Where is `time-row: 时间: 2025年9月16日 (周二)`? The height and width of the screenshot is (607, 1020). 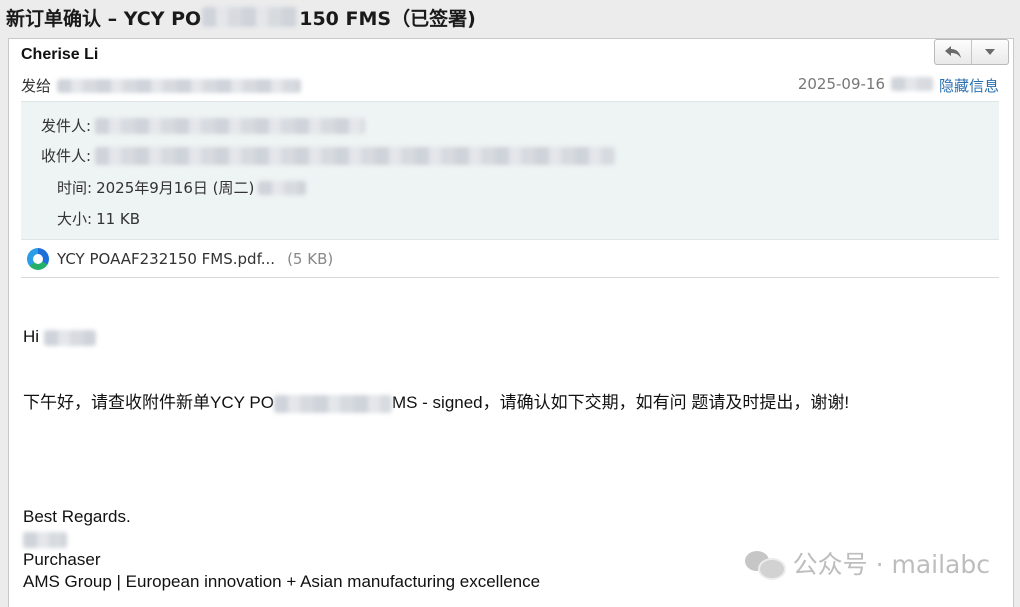
time-row: 时间: 2025年9月16日 (周二) is located at coordinates (182, 187).